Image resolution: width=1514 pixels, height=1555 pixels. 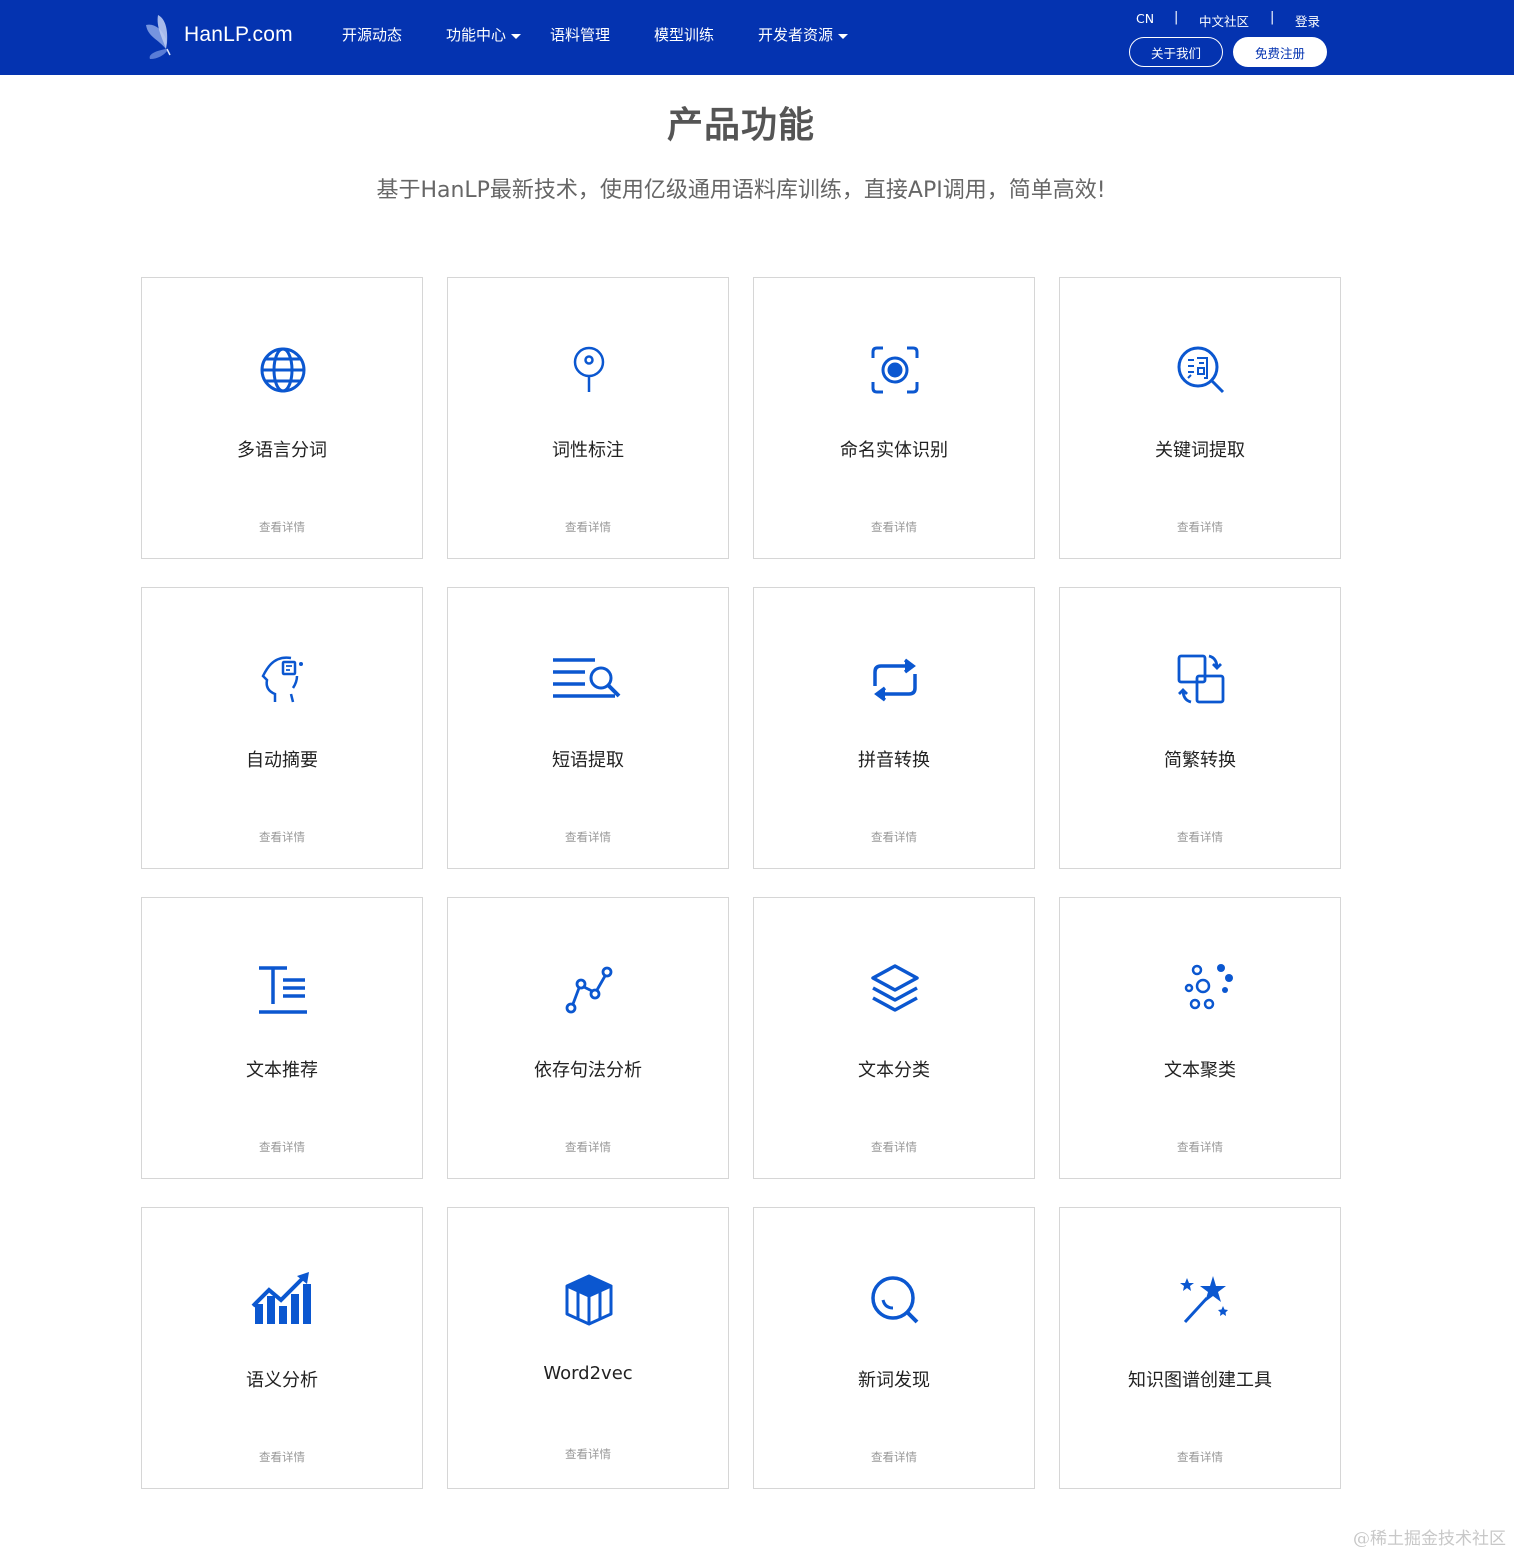 What do you see at coordinates (1280, 52) in the screenshot?
I see `free-register-button: 免费注册` at bounding box center [1280, 52].